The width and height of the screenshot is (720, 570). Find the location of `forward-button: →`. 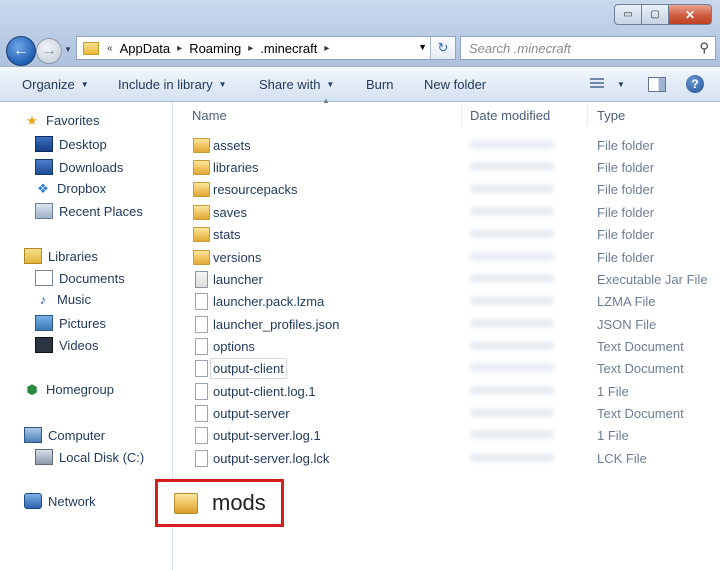

forward-button: → is located at coordinates (49, 51).